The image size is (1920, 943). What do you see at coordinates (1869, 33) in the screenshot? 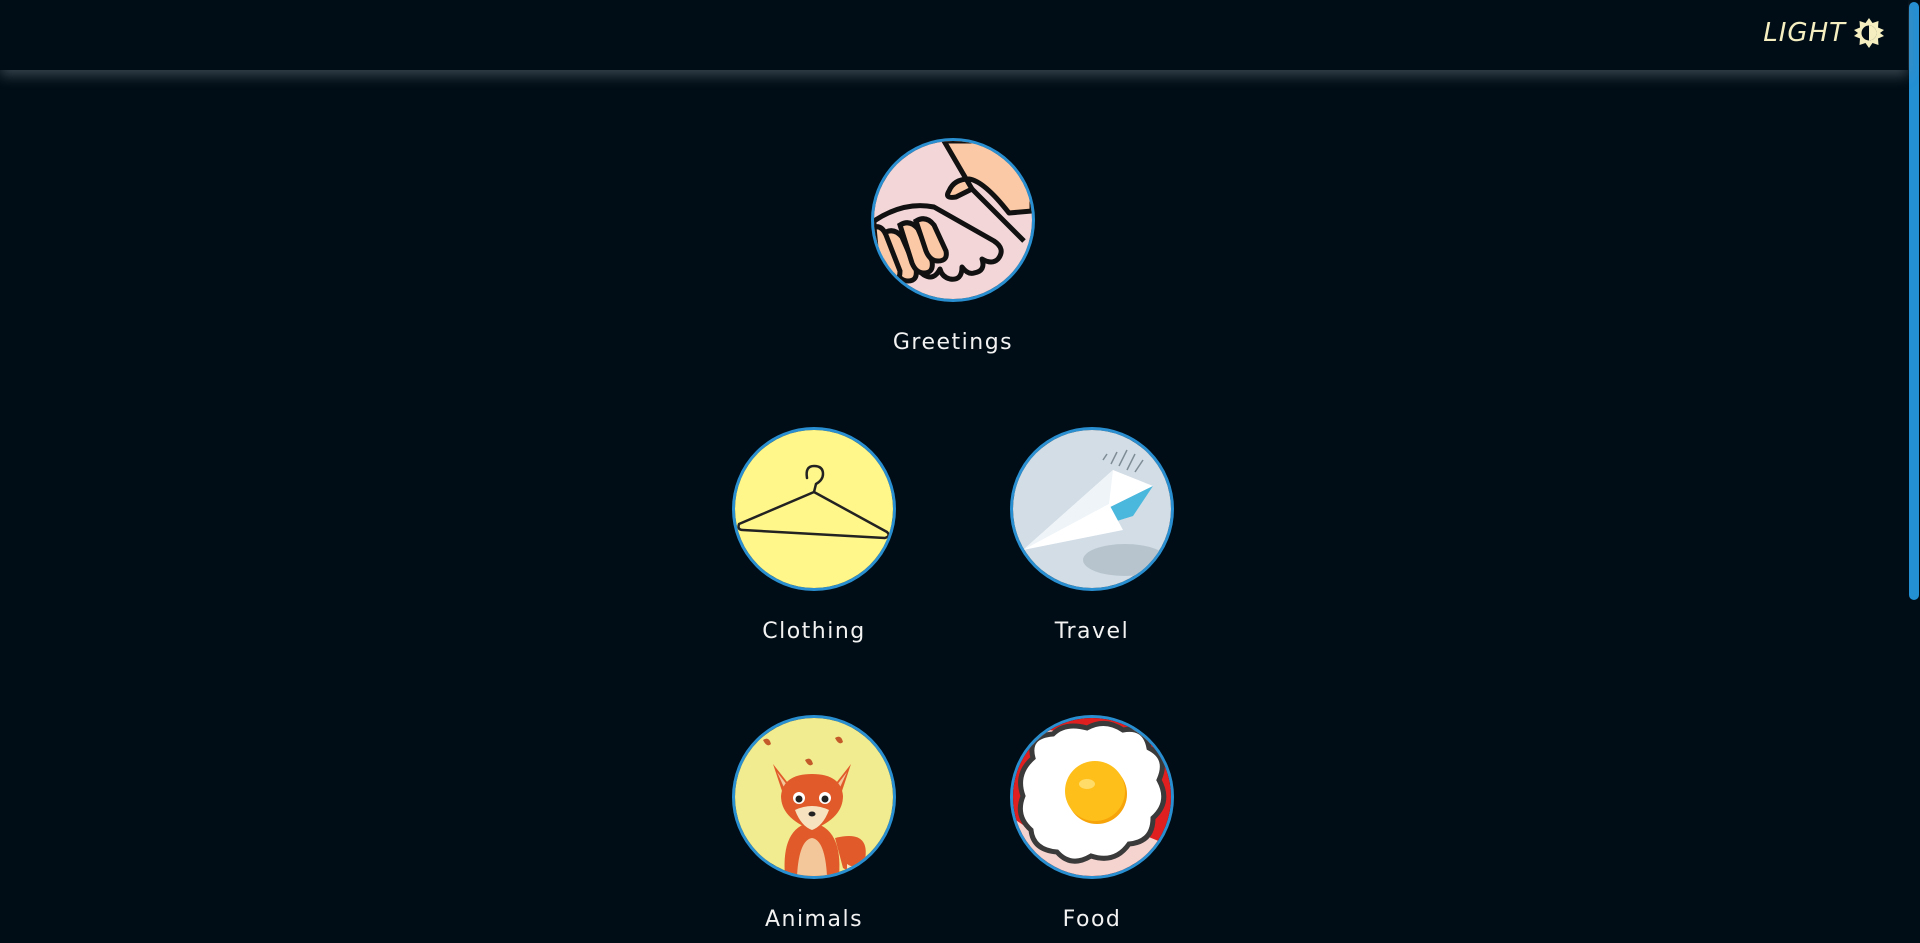
I see `contrast-sun-icon` at bounding box center [1869, 33].